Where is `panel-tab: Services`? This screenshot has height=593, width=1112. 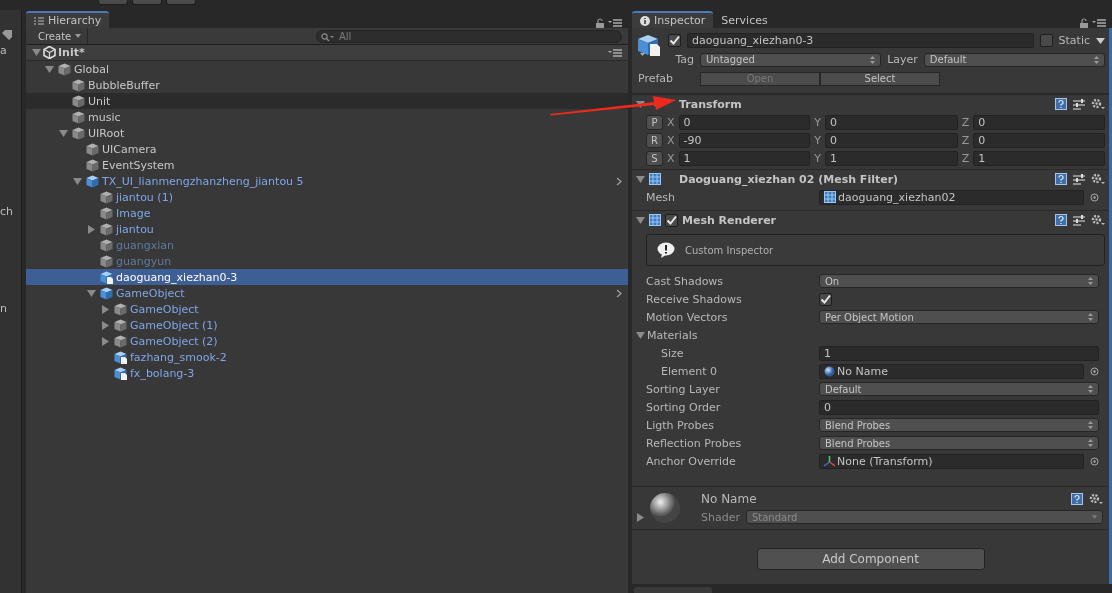 panel-tab: Services is located at coordinates (744, 19).